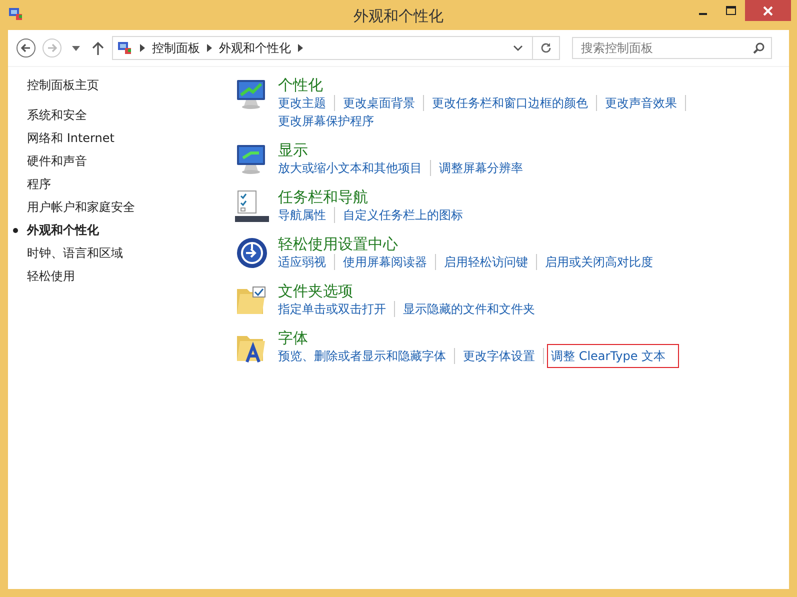  Describe the element at coordinates (44, 276) in the screenshot. I see `sidebar-item: 轻松使用` at that location.